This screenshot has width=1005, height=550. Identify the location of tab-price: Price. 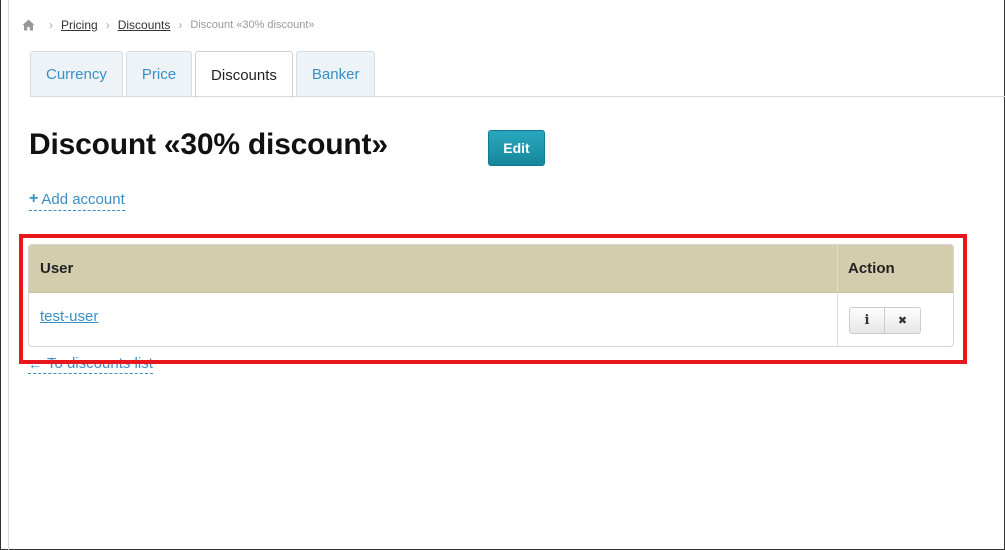
(159, 74).